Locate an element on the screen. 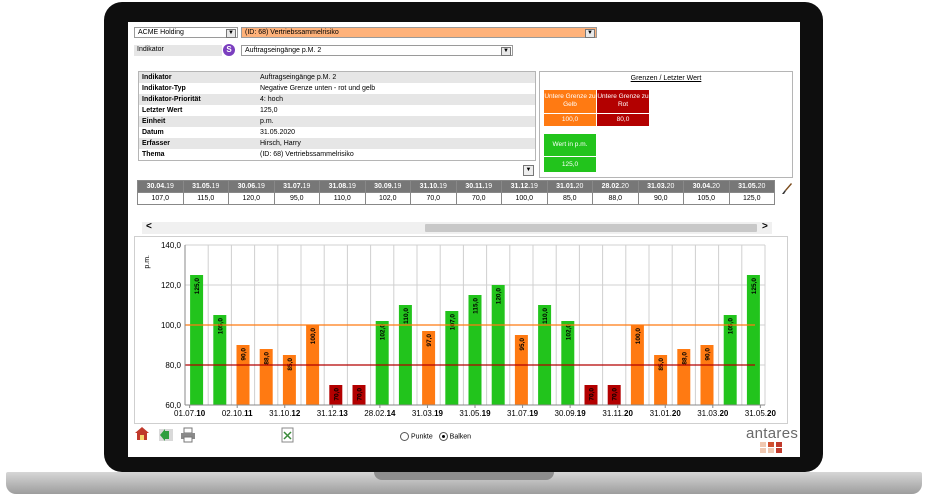 This screenshot has height=500, width=928. date-header-day: 31.03. is located at coordinates (657, 186).